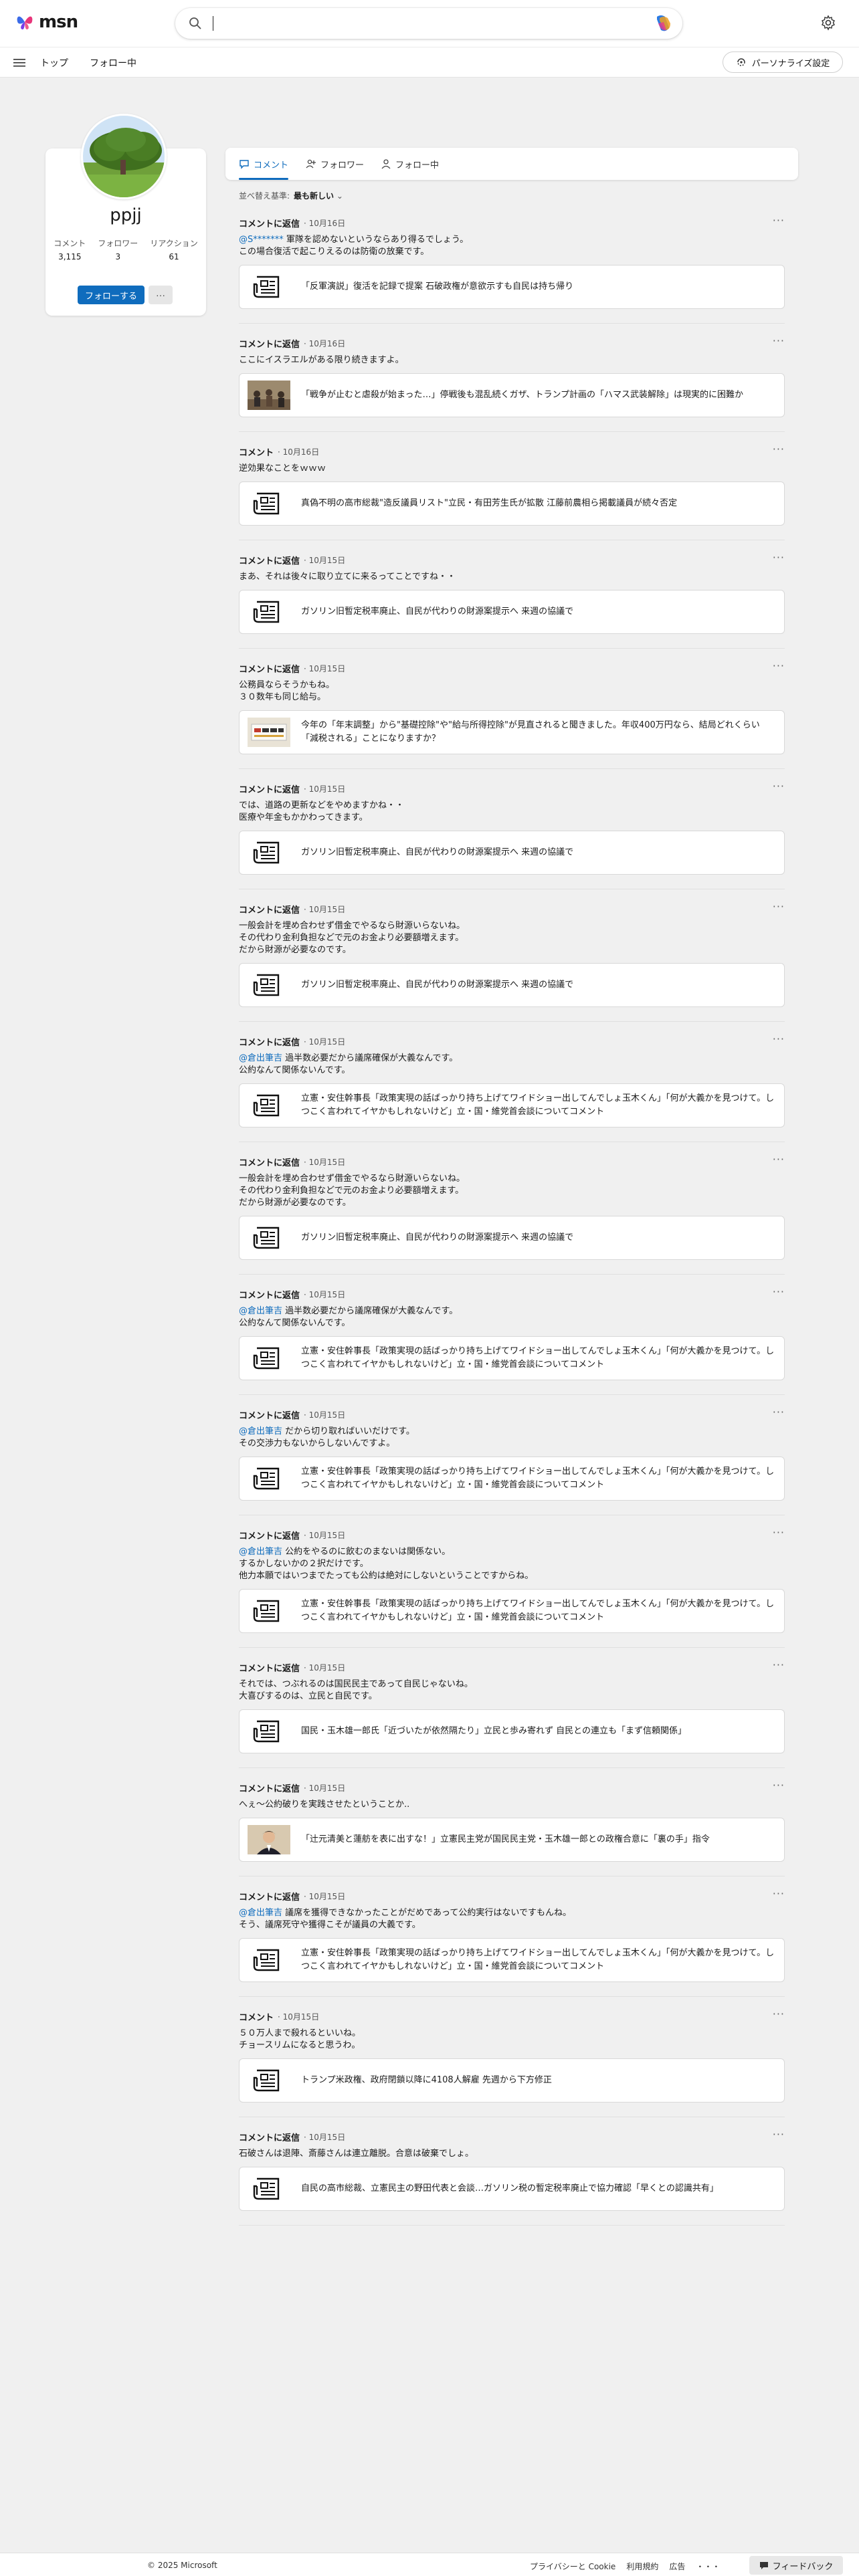 The image size is (859, 2576). I want to click on footer-link-ads: 広告, so click(677, 2566).